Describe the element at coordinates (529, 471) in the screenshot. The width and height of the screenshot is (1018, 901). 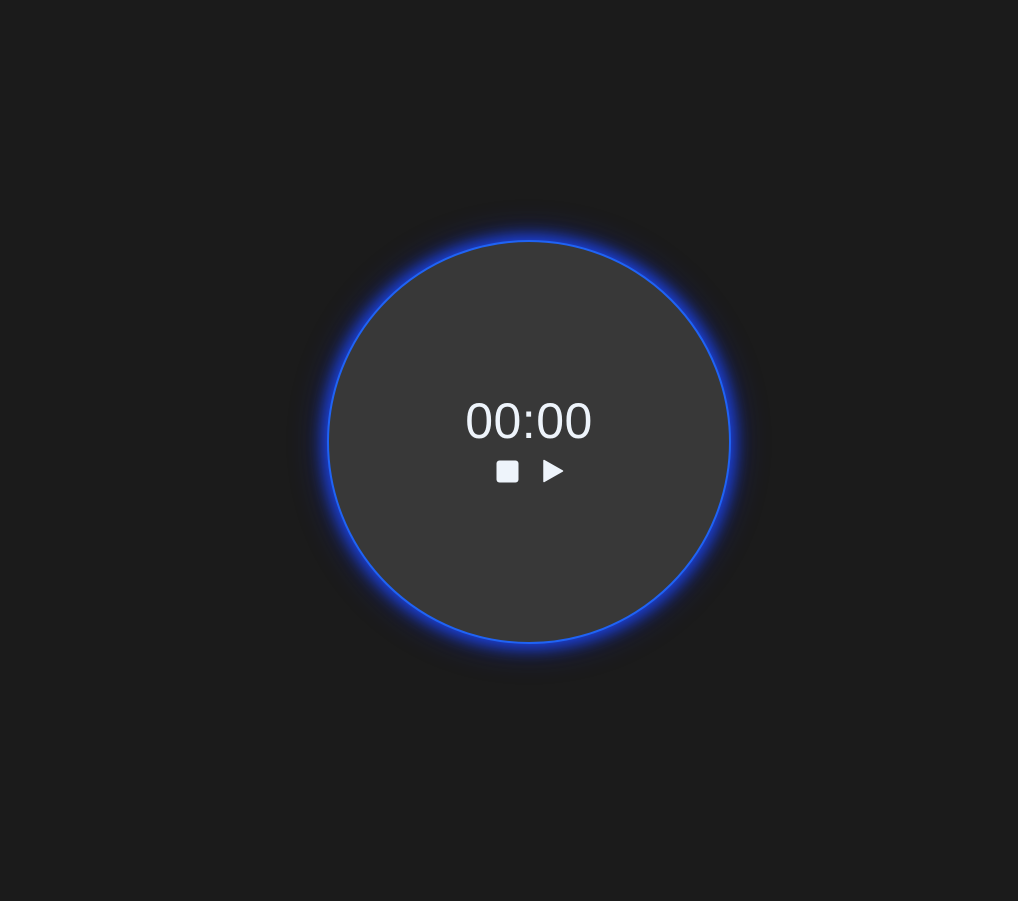
I see `timer-controls` at that location.